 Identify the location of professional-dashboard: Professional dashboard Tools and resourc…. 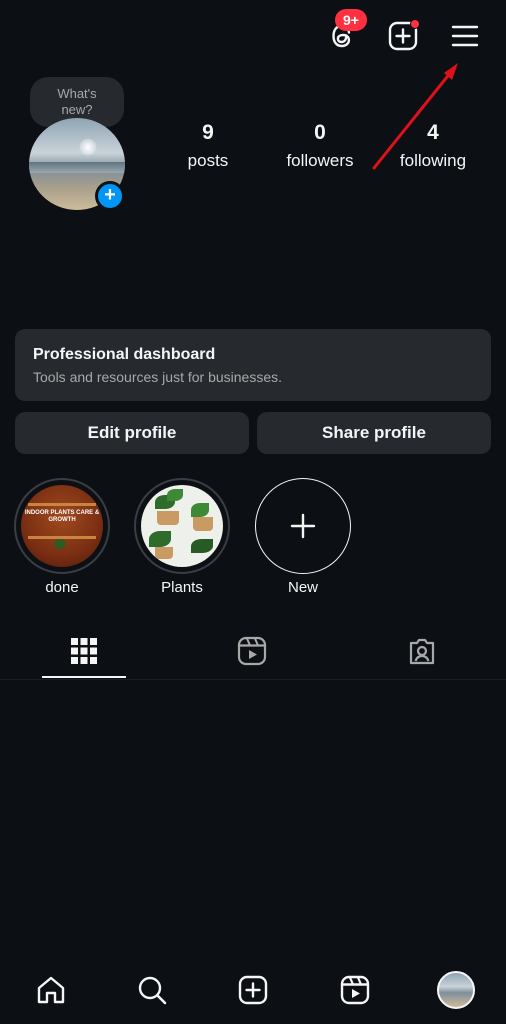
(253, 365).